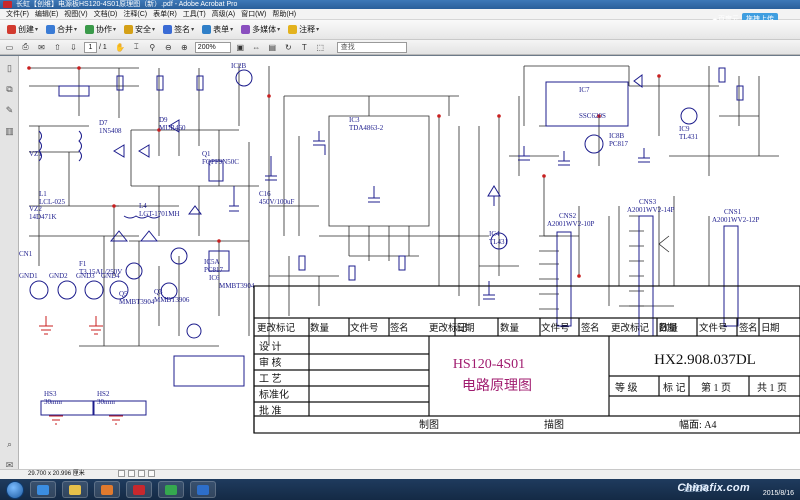  I want to click on page-total: / 1, so click(103, 47).